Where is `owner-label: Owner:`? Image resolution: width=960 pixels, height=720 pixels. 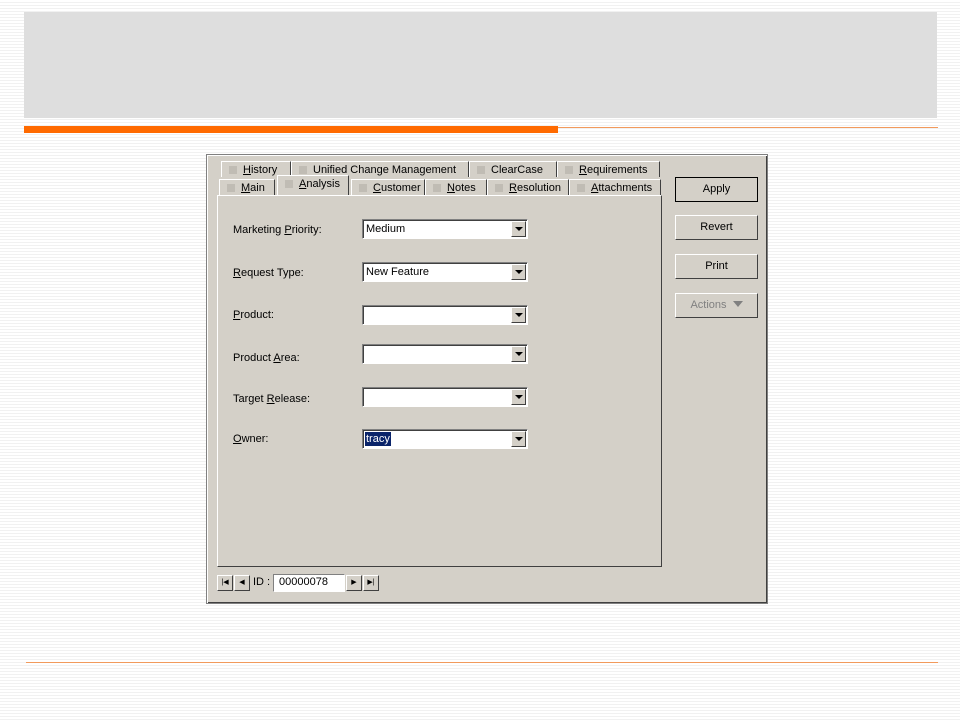
owner-label: Owner: is located at coordinates (251, 439).